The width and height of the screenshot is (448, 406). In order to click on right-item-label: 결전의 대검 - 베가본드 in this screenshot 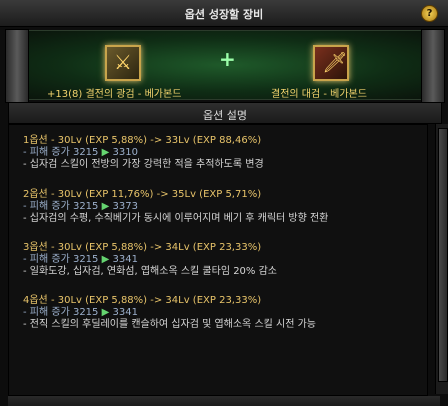, I will do `click(319, 94)`.